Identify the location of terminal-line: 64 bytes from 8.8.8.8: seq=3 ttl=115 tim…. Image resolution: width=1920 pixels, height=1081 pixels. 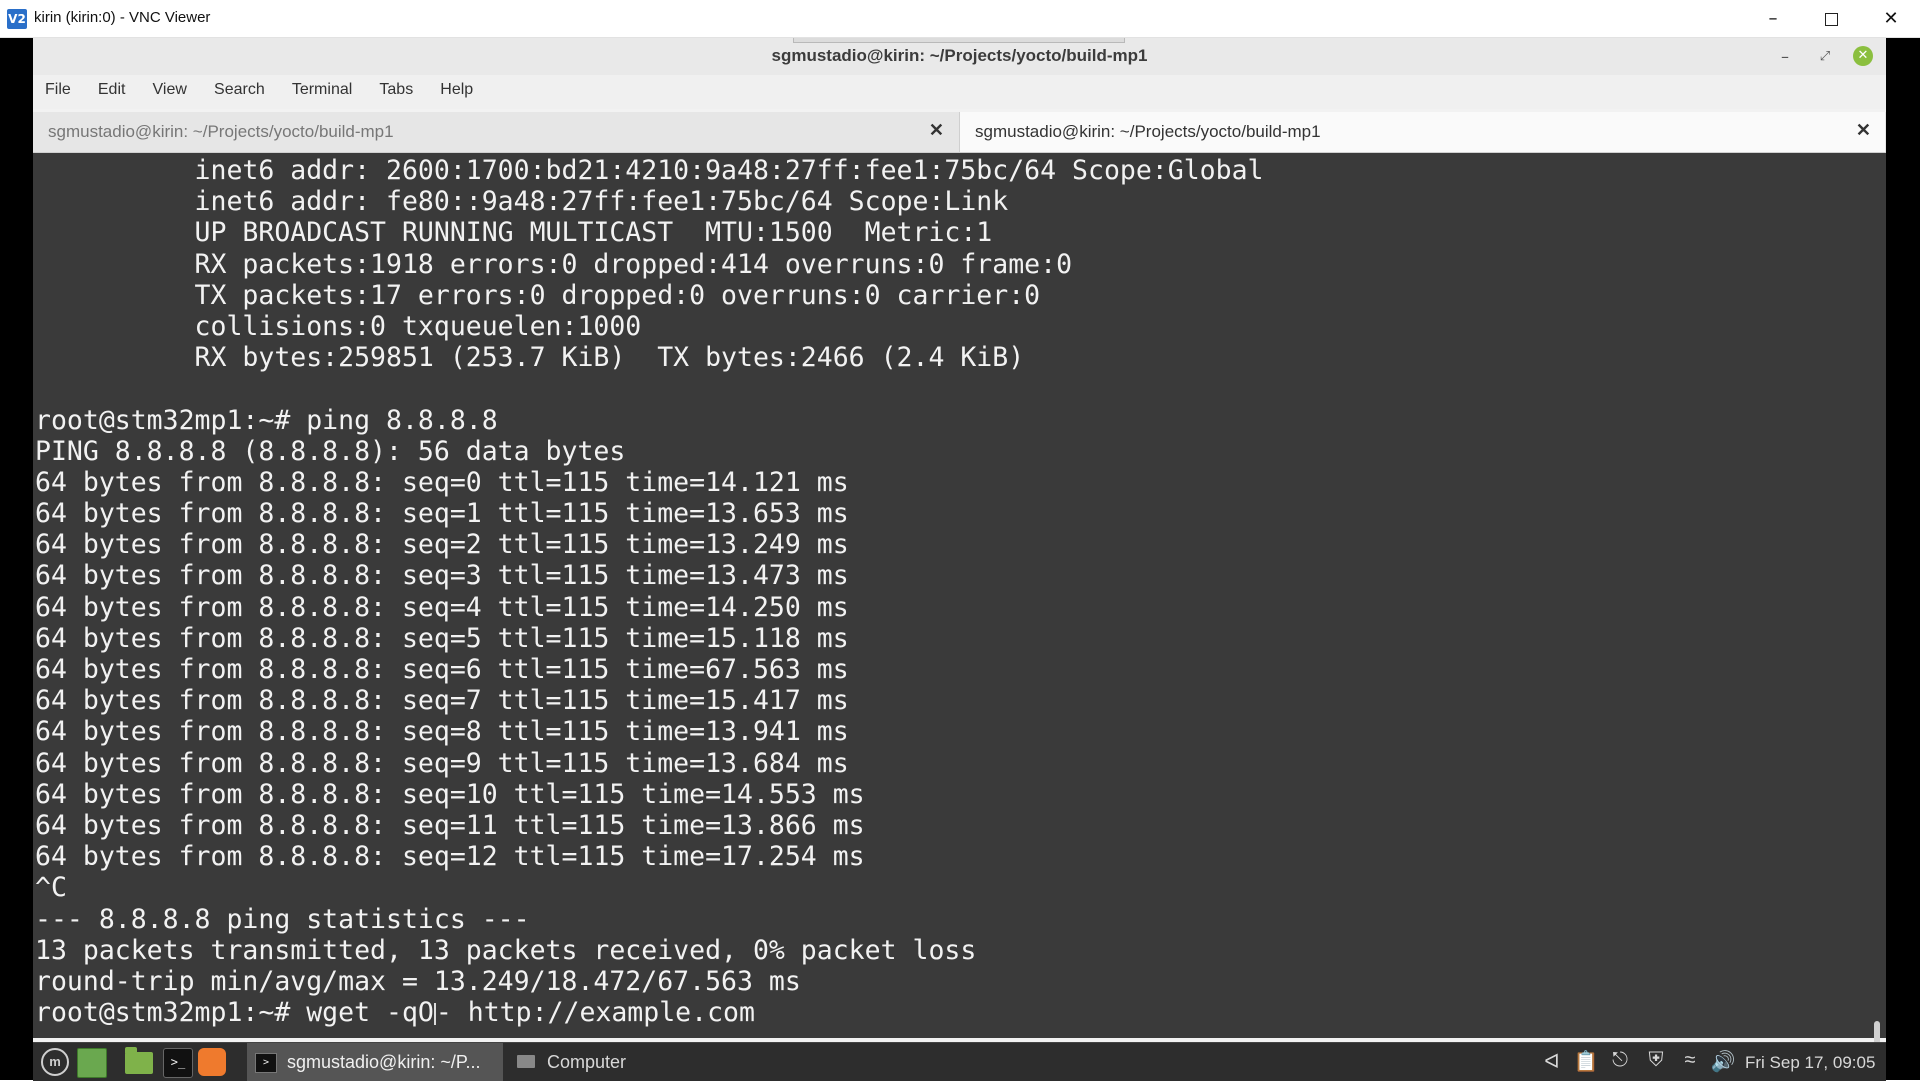
(442, 576).